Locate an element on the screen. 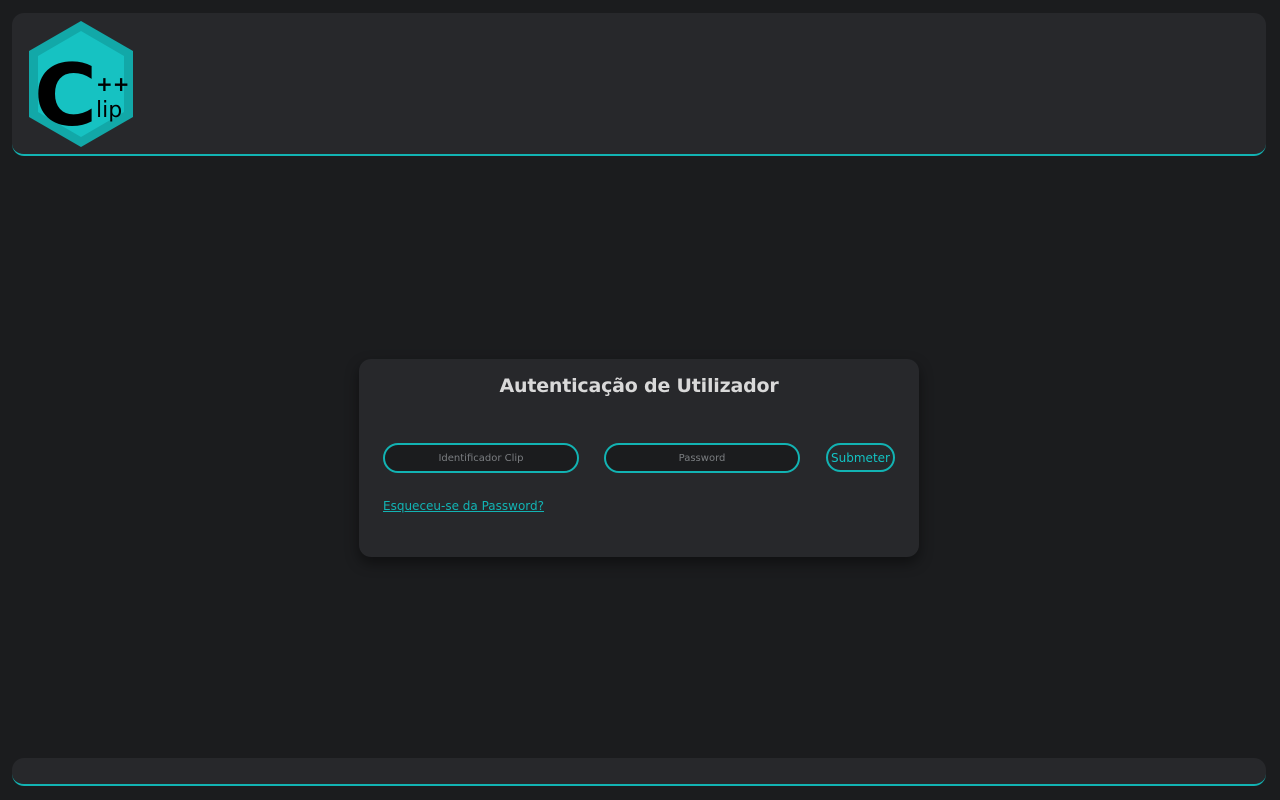  cpp-clip-logo-icon: C ++ lip is located at coordinates (81, 84).